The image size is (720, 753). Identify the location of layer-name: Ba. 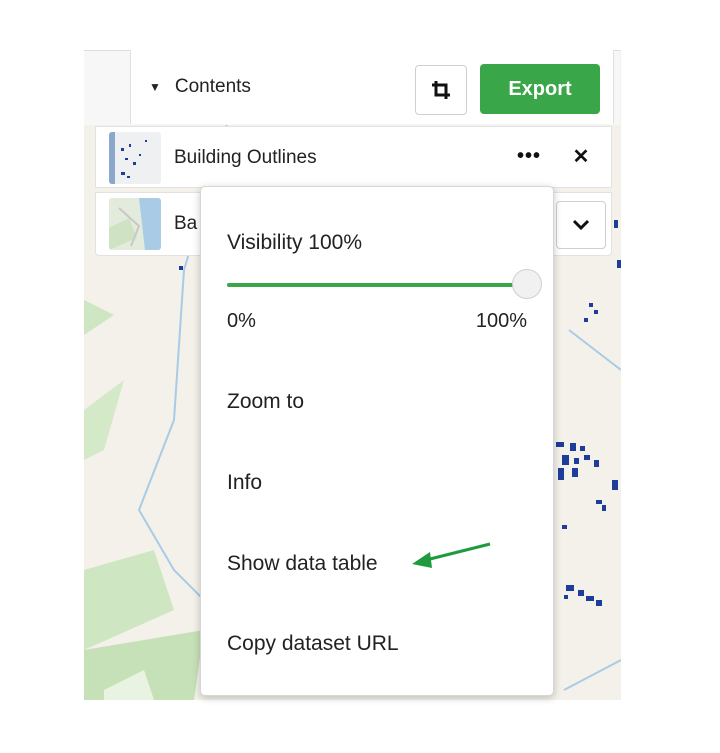
(186, 223).